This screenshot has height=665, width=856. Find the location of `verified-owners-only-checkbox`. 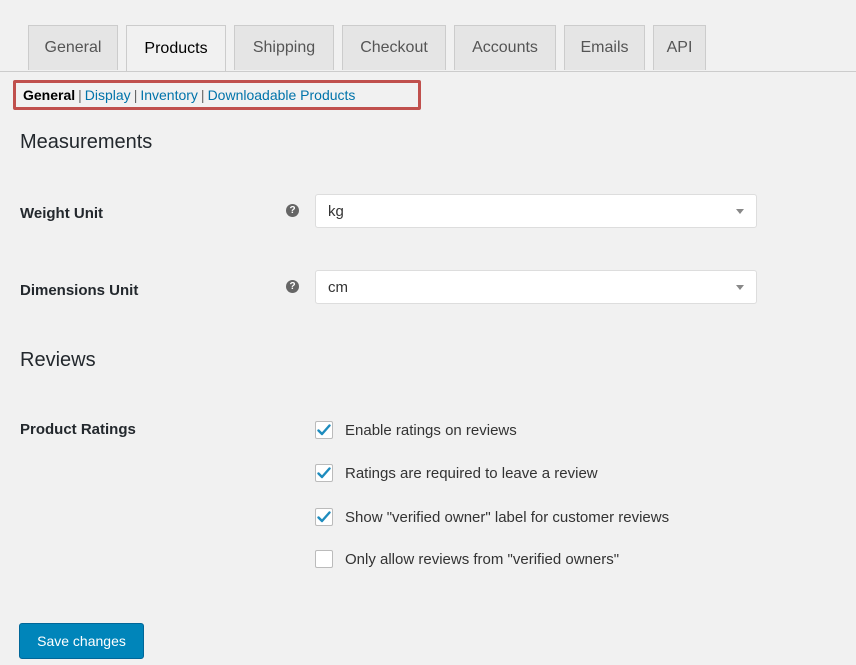

verified-owners-only-checkbox is located at coordinates (324, 559).